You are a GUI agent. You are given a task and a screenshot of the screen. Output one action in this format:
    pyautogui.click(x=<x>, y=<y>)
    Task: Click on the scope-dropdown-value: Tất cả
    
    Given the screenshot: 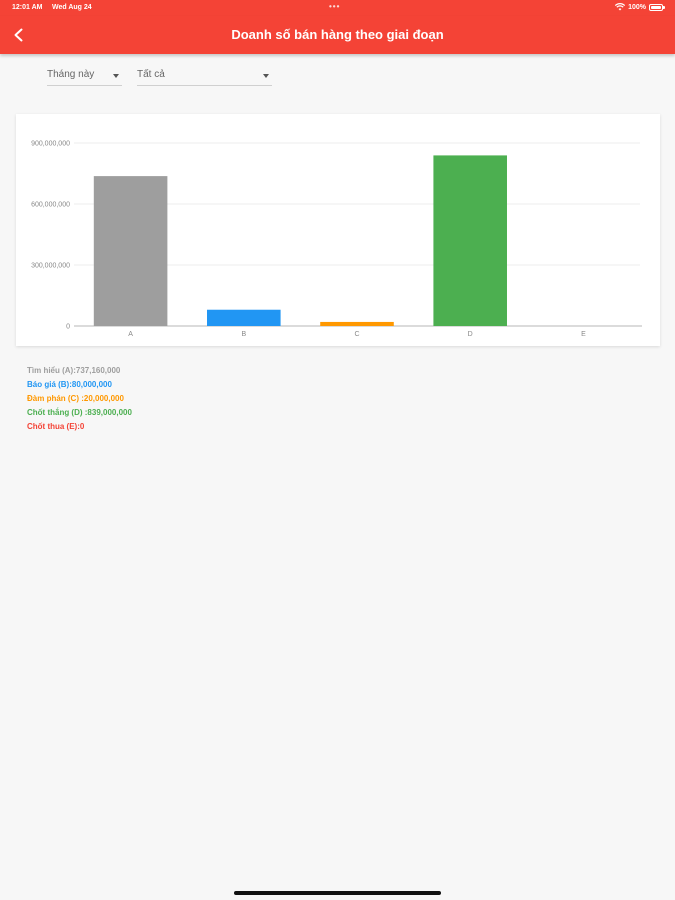 What is the action you would take?
    pyautogui.click(x=151, y=74)
    